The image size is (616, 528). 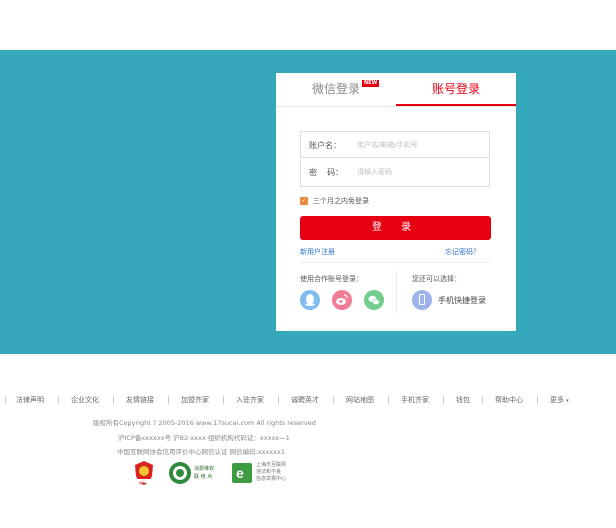 I want to click on password-input, so click(x=420, y=172).